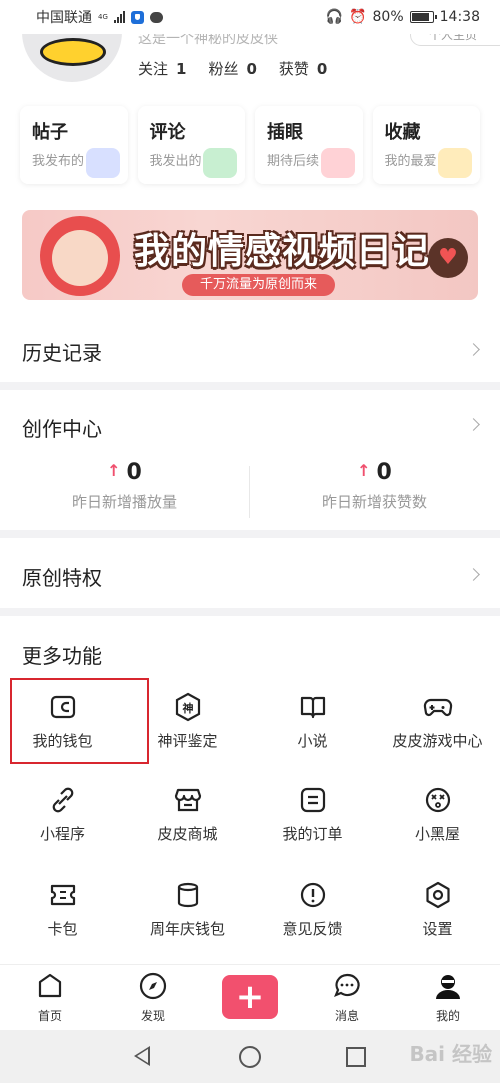 This screenshot has width=500, height=1083. I want to click on broken-heart-icon: ♥, so click(448, 258).